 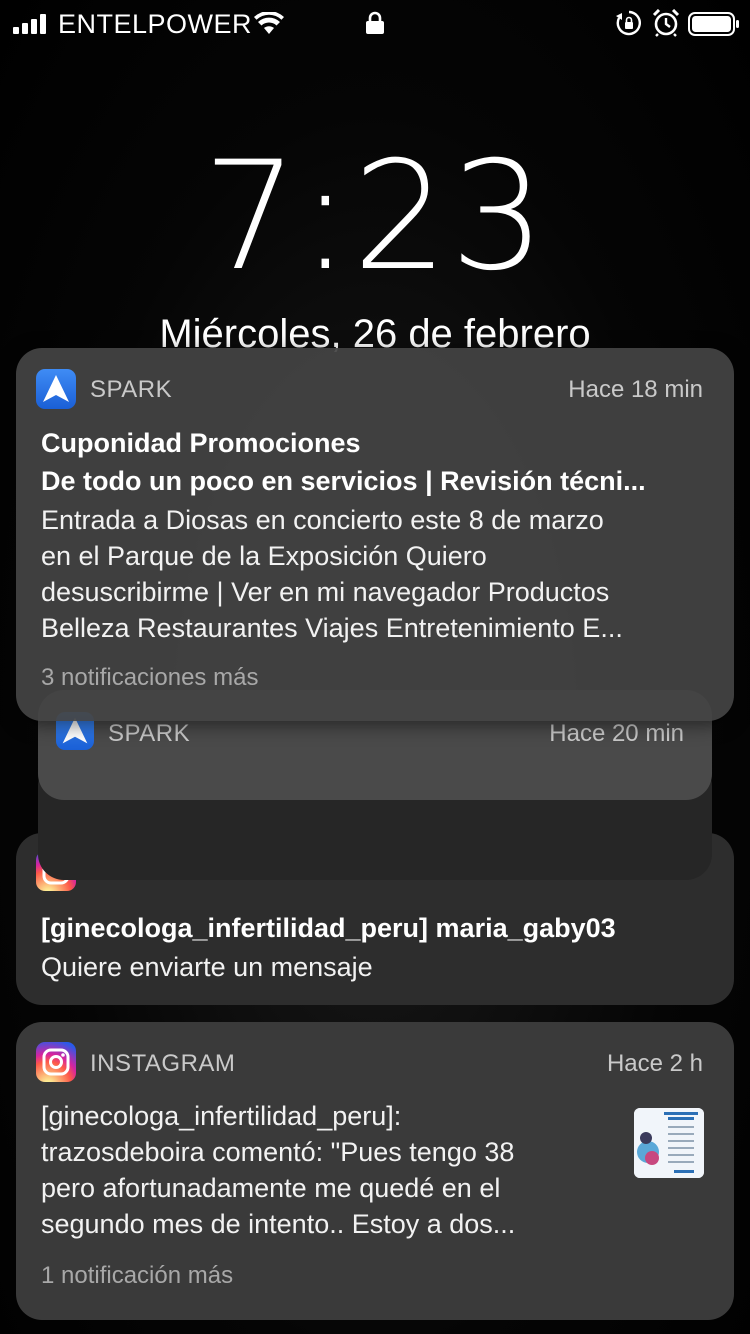 What do you see at coordinates (56, 389) in the screenshot?
I see `spark-icon` at bounding box center [56, 389].